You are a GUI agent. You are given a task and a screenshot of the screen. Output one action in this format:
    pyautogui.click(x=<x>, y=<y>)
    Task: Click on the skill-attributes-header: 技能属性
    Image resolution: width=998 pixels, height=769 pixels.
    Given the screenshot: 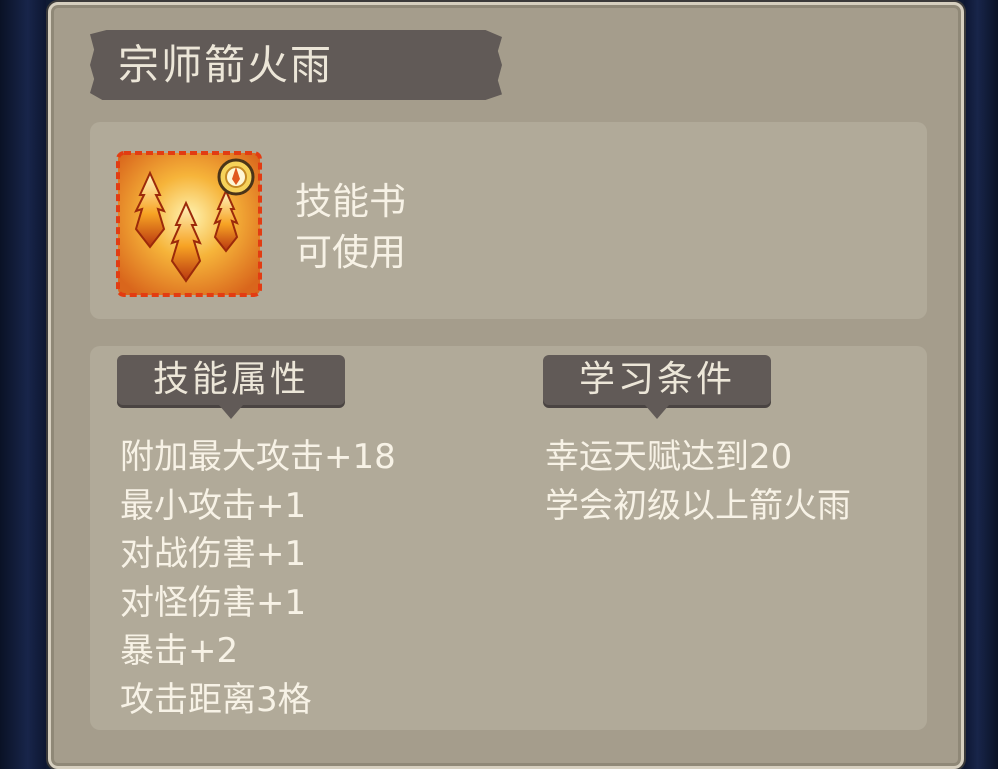 What is the action you would take?
    pyautogui.click(x=231, y=387)
    